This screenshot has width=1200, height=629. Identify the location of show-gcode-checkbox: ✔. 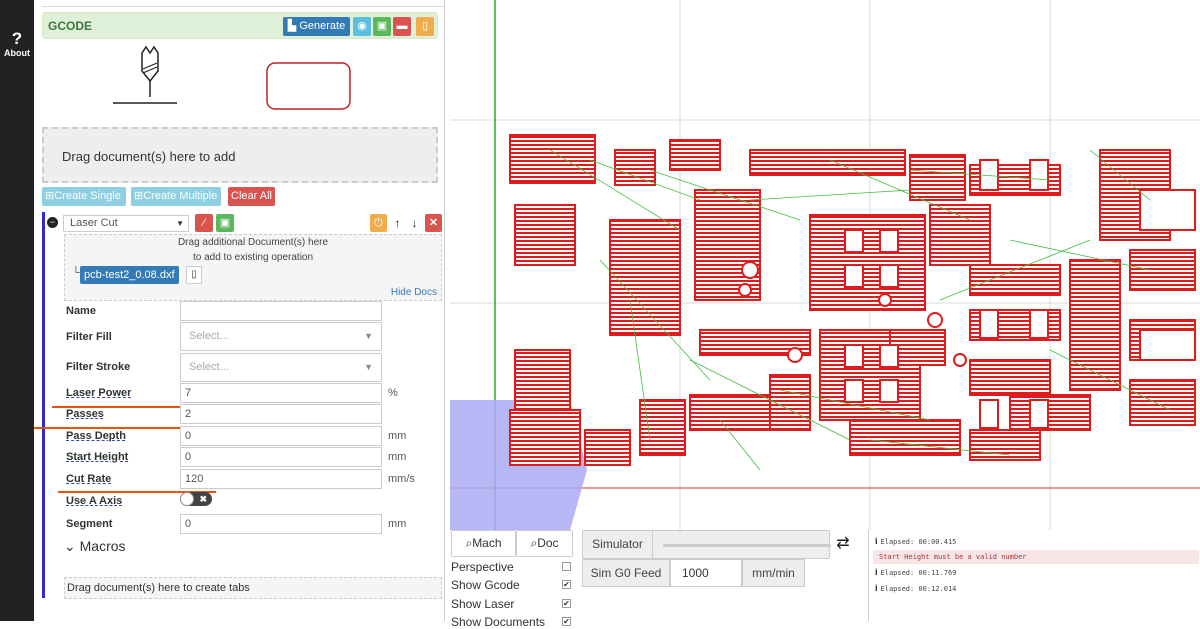
(566, 584).